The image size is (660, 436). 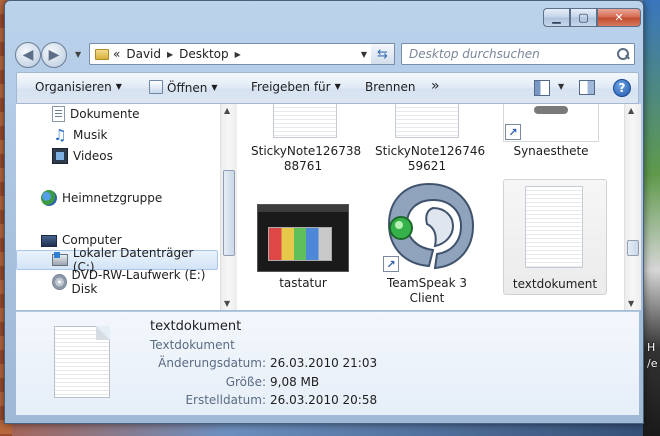 I want to click on search-icon, so click(x=623, y=54).